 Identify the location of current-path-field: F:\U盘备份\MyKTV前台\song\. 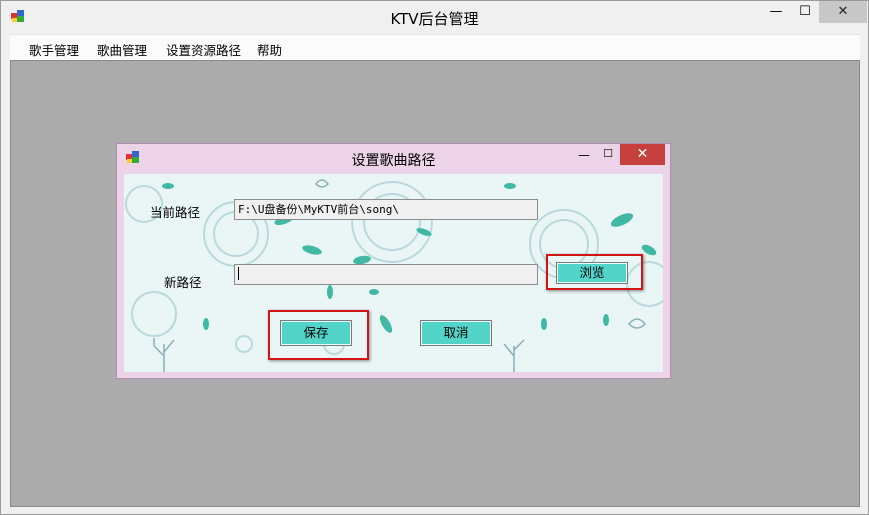
(386, 209).